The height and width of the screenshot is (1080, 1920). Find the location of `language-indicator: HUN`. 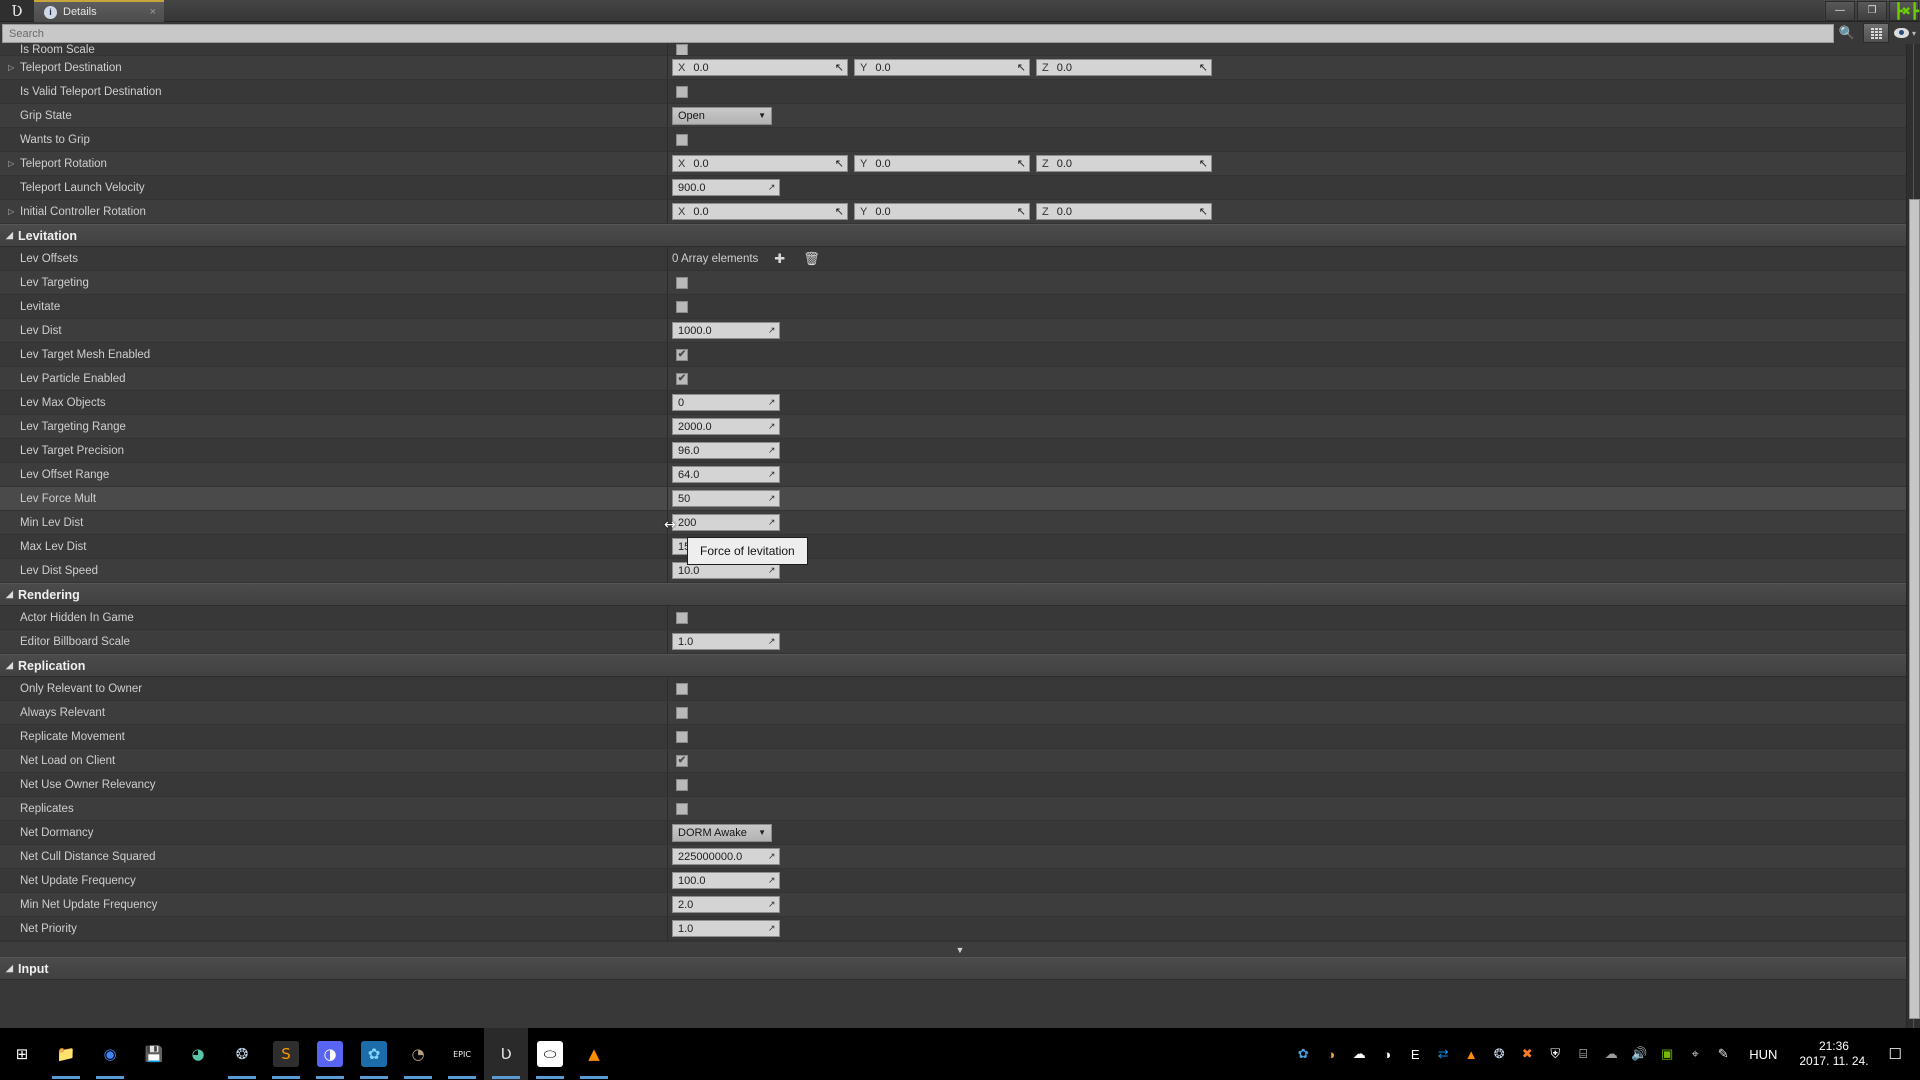

language-indicator: HUN is located at coordinates (1763, 1054).